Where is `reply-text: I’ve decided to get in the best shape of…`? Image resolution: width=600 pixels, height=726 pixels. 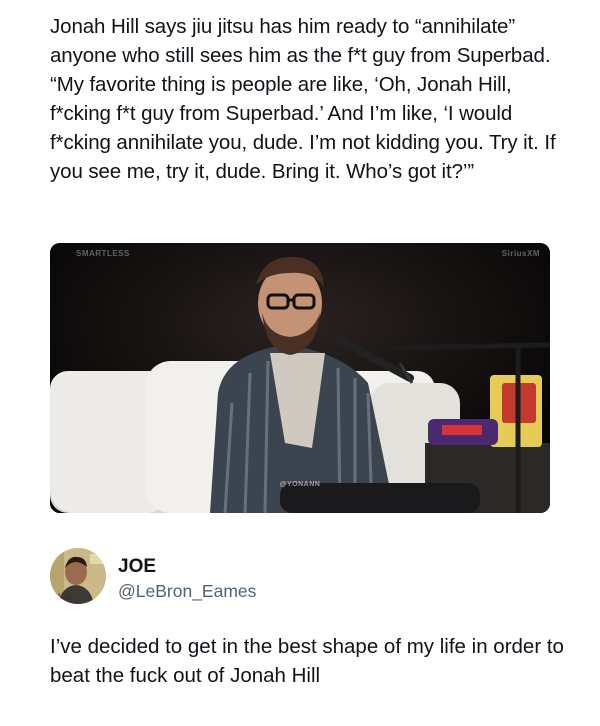 reply-text: I’ve decided to get in the best shape of… is located at coordinates (307, 661).